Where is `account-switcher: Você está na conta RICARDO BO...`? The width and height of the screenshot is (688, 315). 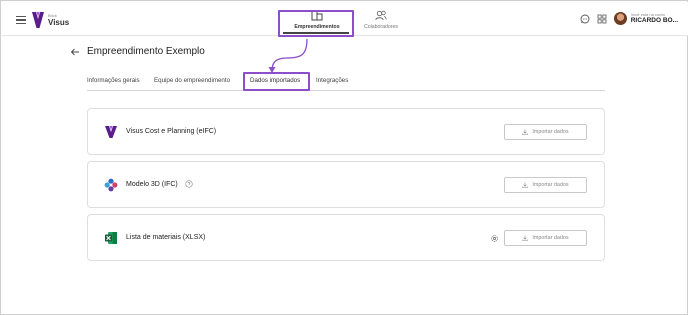 account-switcher: Você está na conta RICARDO BO... is located at coordinates (654, 18).